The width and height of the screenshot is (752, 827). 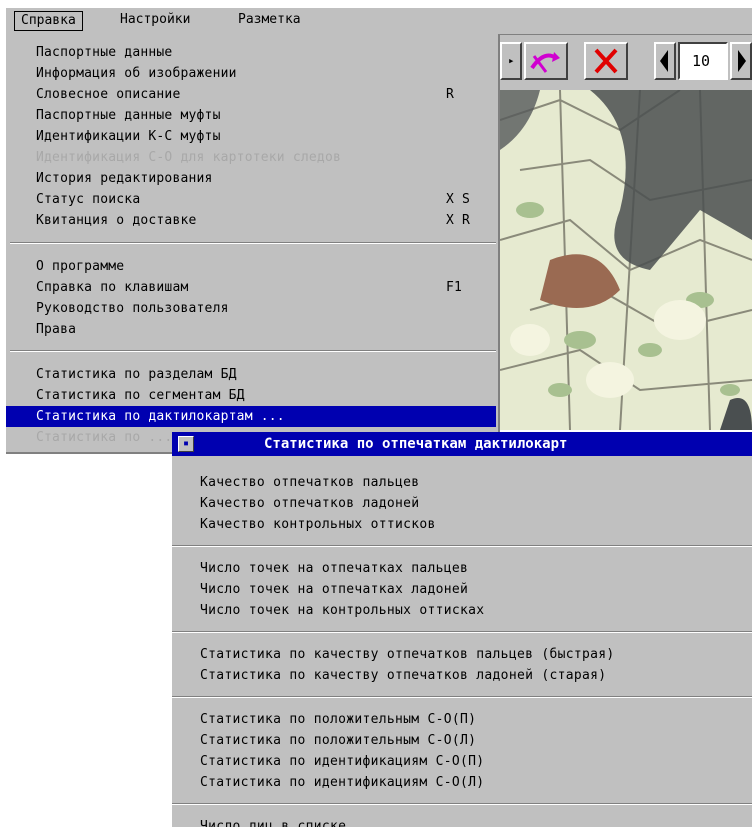 What do you see at coordinates (88, 199) in the screenshot?
I see `menu-item-label: Статус поиска` at bounding box center [88, 199].